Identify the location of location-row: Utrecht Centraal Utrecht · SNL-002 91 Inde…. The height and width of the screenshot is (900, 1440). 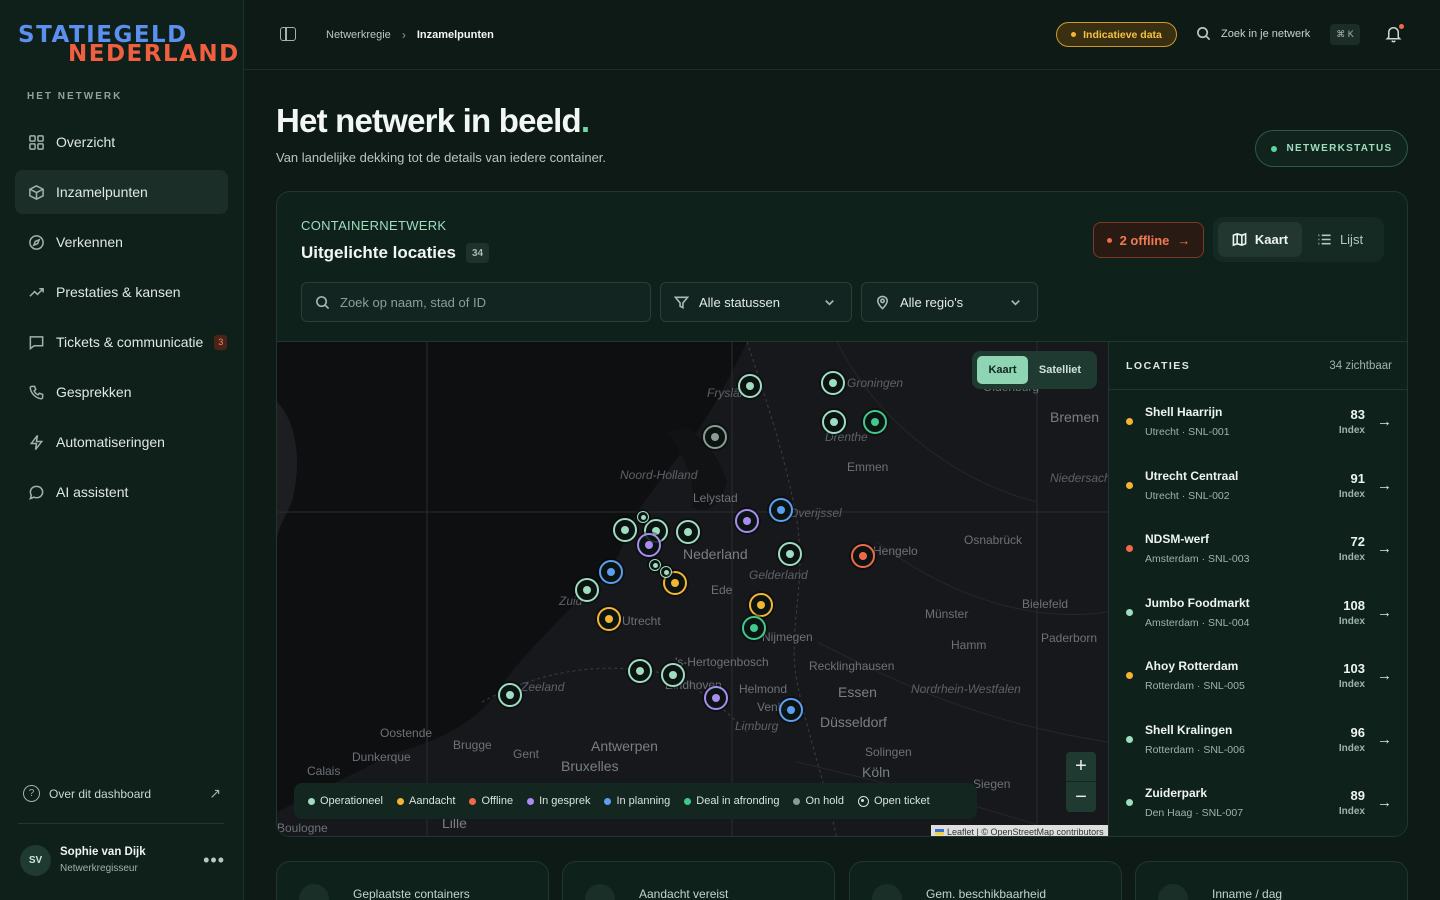
(1258, 486).